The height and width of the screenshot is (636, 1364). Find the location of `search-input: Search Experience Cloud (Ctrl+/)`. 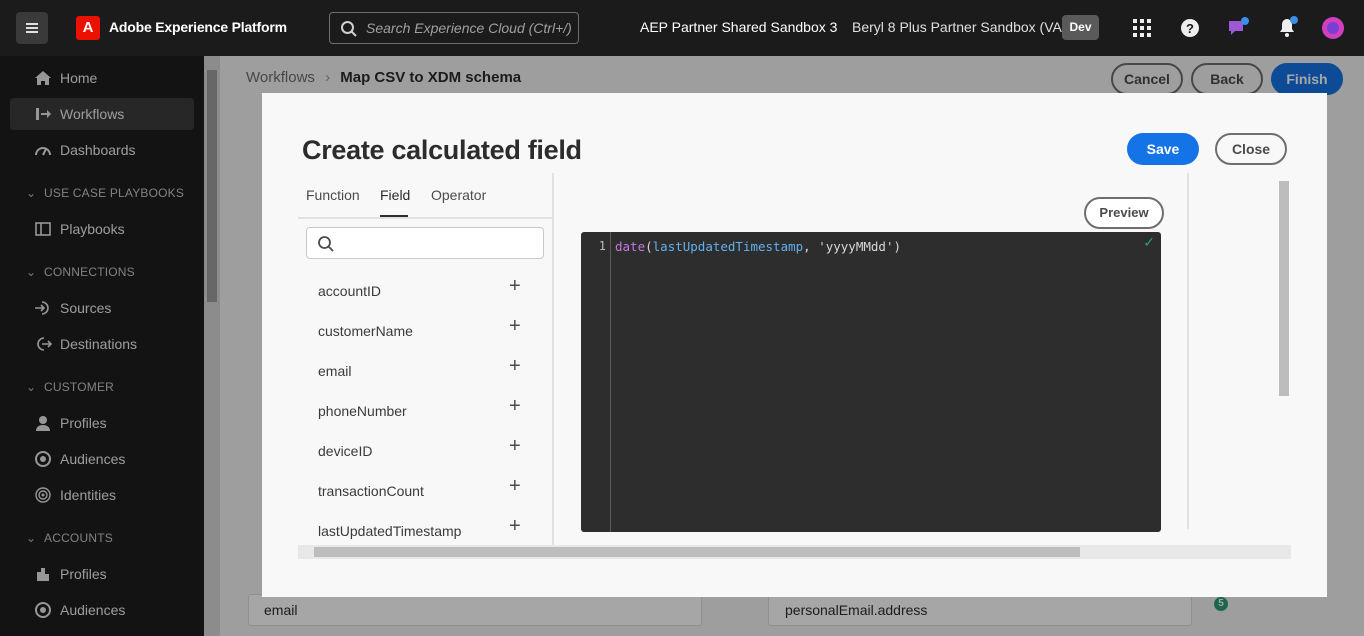

search-input: Search Experience Cloud (Ctrl+/) is located at coordinates (454, 28).